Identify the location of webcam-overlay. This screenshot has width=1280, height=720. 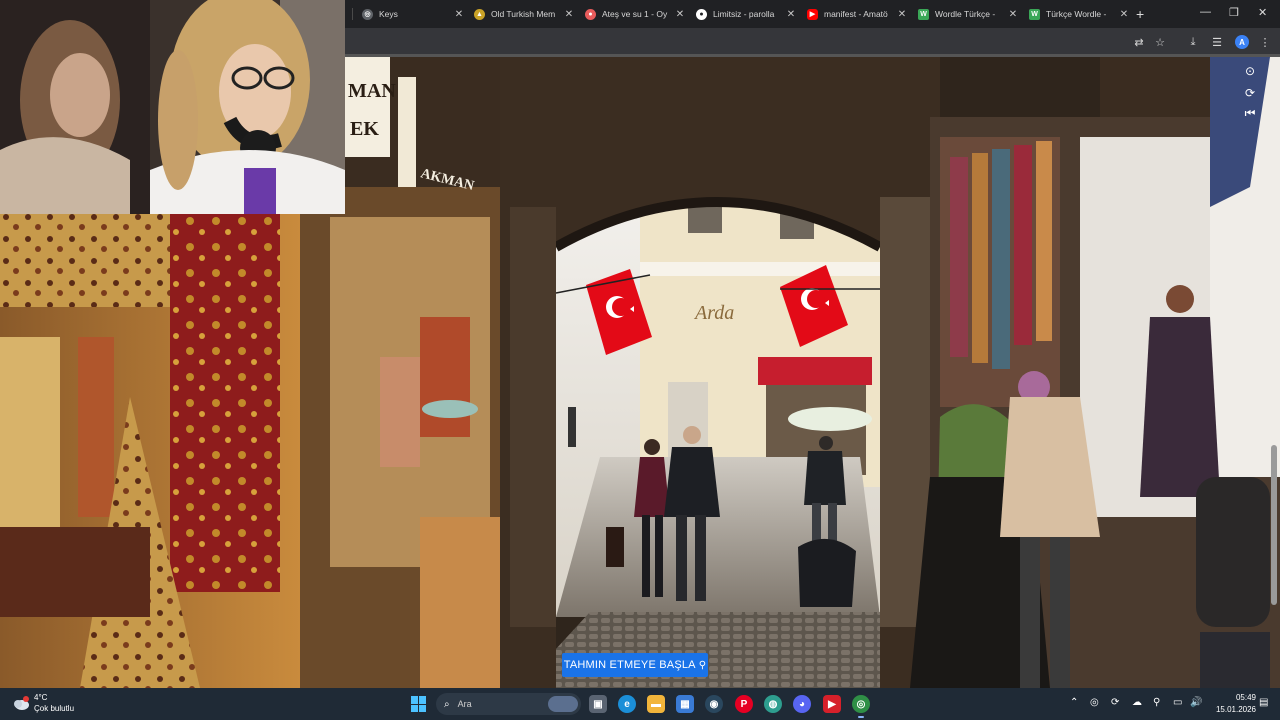
(172, 107).